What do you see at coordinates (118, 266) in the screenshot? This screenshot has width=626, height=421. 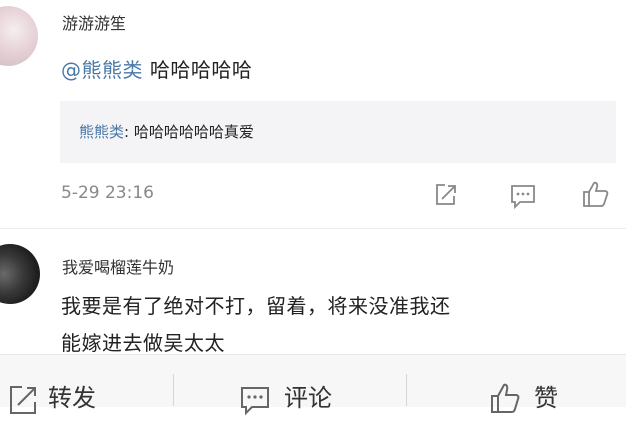 I see `comment-username: 我爱喝榴莲牛奶` at bounding box center [118, 266].